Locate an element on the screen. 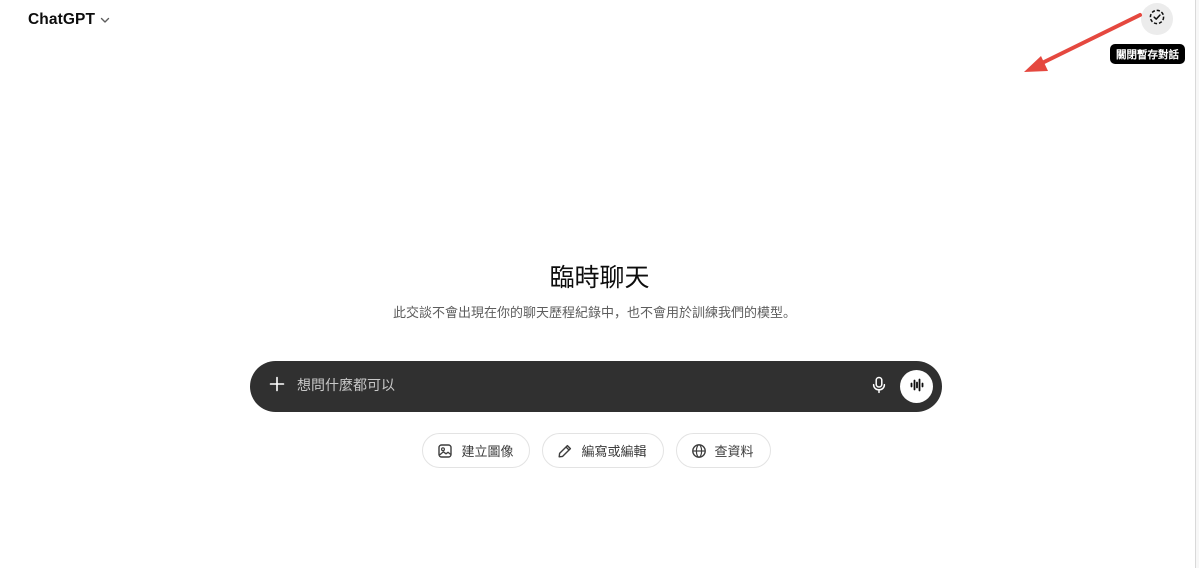 Image resolution: width=1199 pixels, height=568 pixels. suggestion-chips: 建立圖像 編寫或編輯 查資料 is located at coordinates (599, 450).